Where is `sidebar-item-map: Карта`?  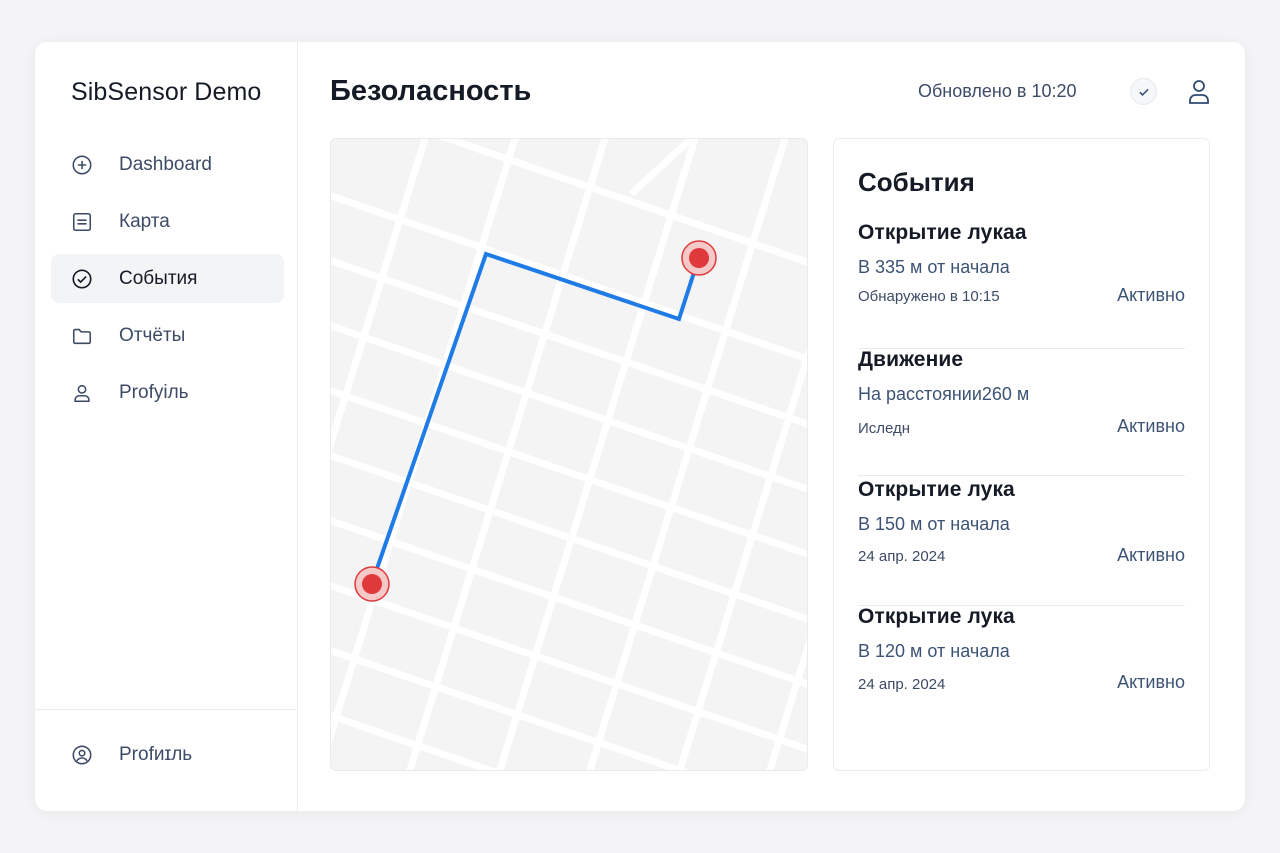 sidebar-item-map: Карта is located at coordinates (167, 221).